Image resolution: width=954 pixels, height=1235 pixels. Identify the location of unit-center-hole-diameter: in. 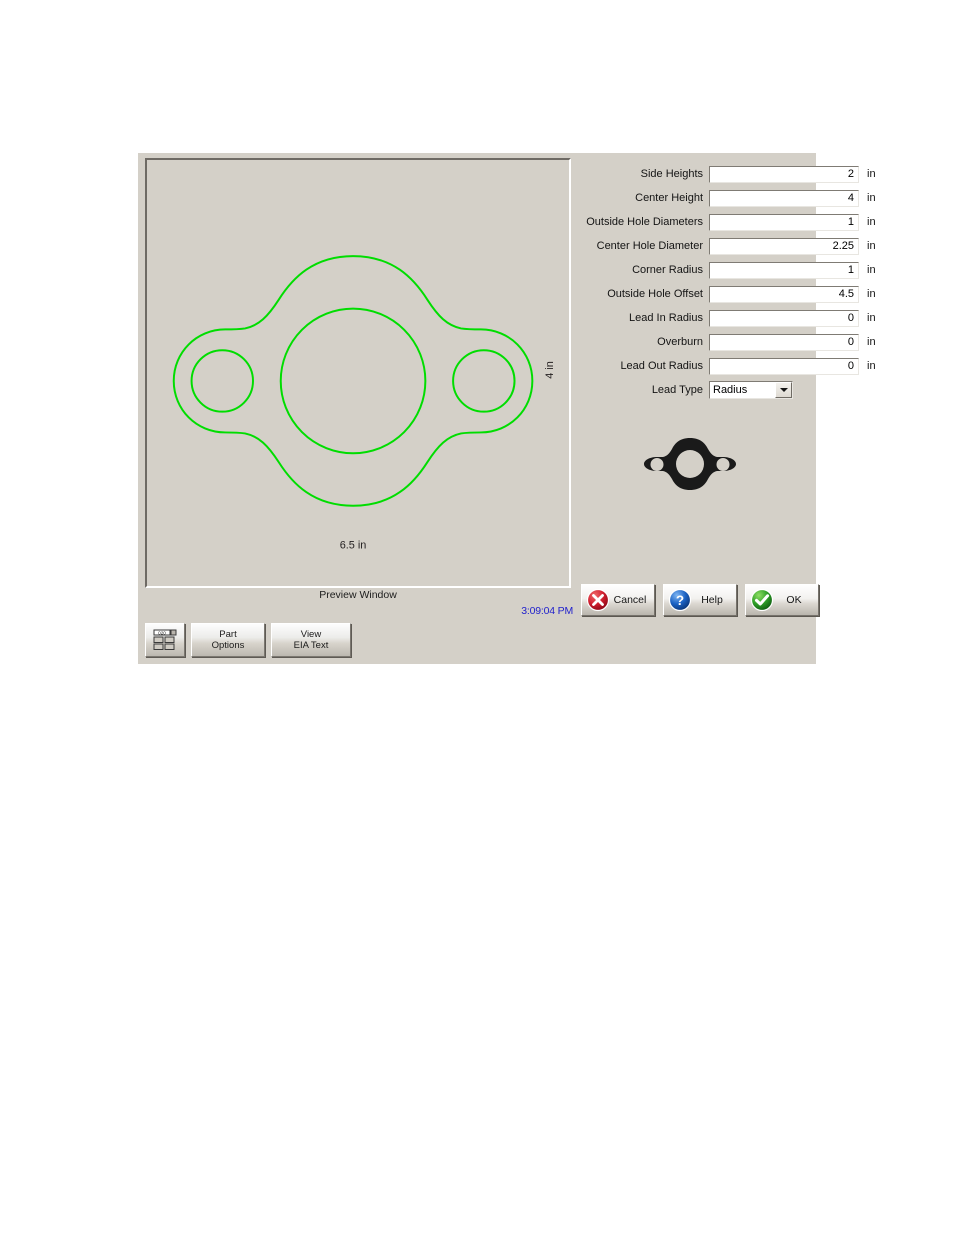
(871, 246).